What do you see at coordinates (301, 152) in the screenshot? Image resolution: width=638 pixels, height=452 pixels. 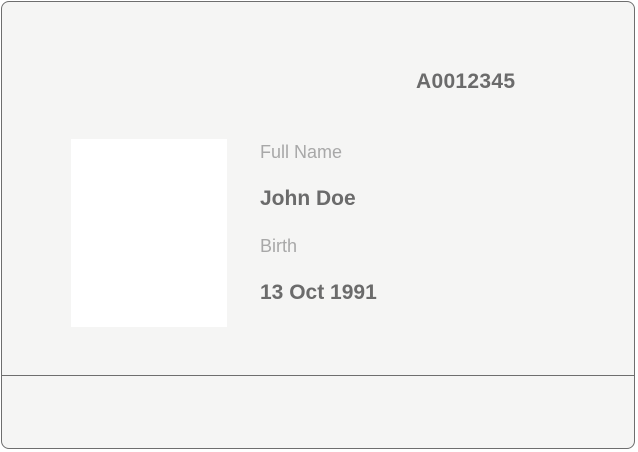 I see `full-name-label: Full Name` at bounding box center [301, 152].